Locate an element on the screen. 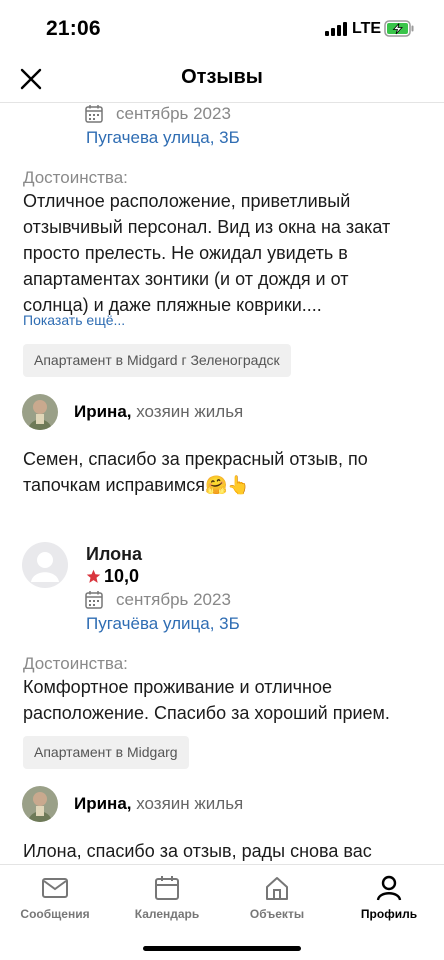 The height and width of the screenshot is (960, 444). page-title: Отзывы is located at coordinates (222, 77).